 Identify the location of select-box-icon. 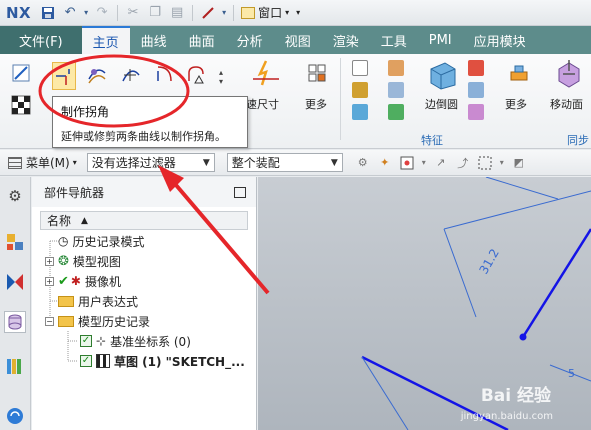
(407, 163).